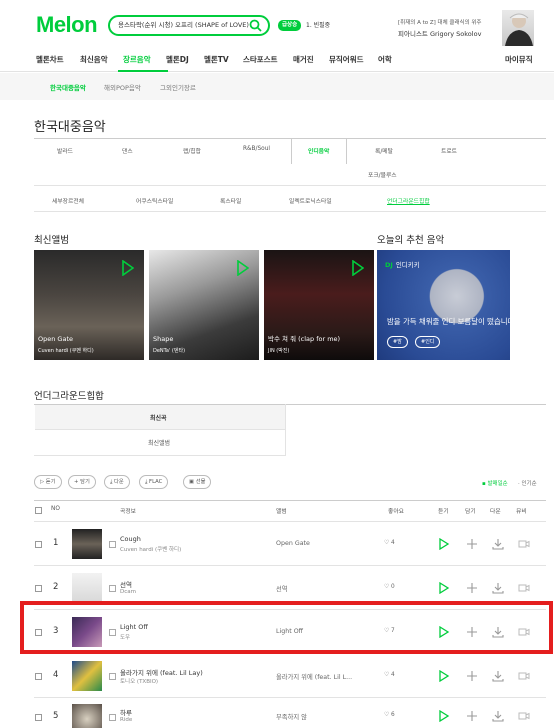  What do you see at coordinates (178, 87) in the screenshot?
I see `subnav-other: 그외인기장르` at bounding box center [178, 87].